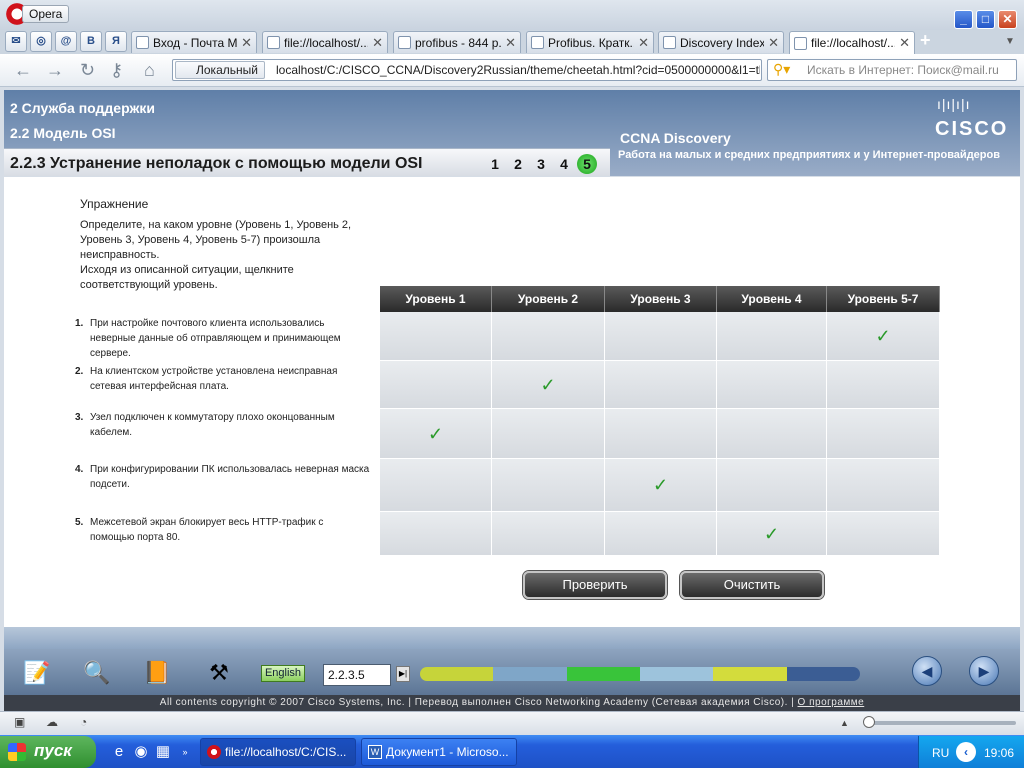 The height and width of the screenshot is (768, 1024). What do you see at coordinates (927, 671) in the screenshot?
I see `previous-page-button: ◀` at bounding box center [927, 671].